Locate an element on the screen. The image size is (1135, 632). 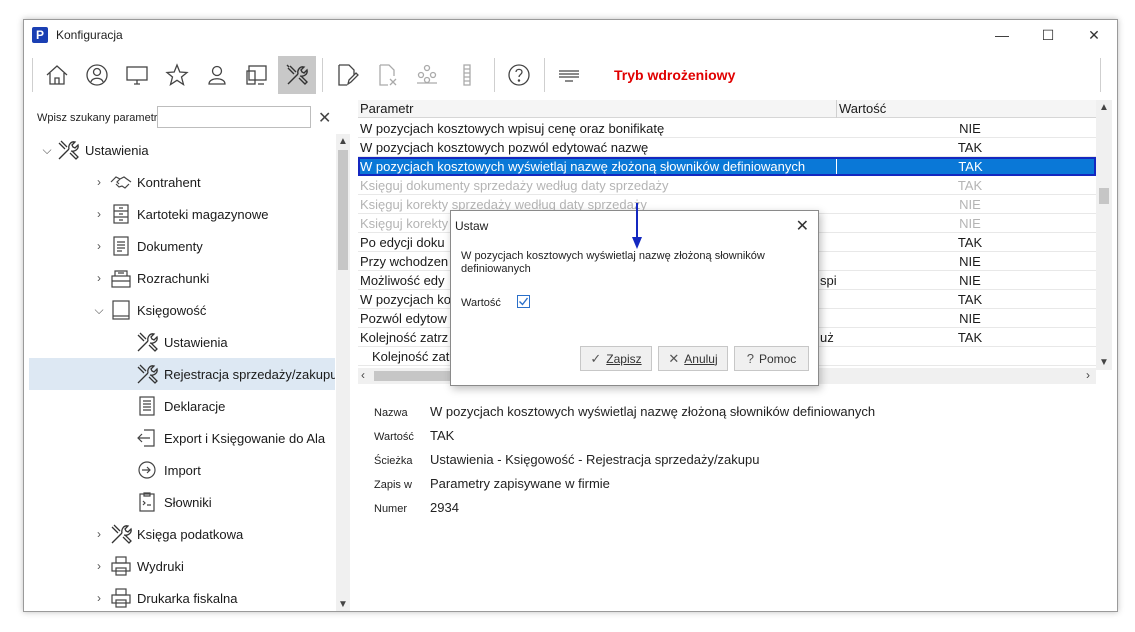
cancel-button: ✕ Anuluj is located at coordinates (693, 358).